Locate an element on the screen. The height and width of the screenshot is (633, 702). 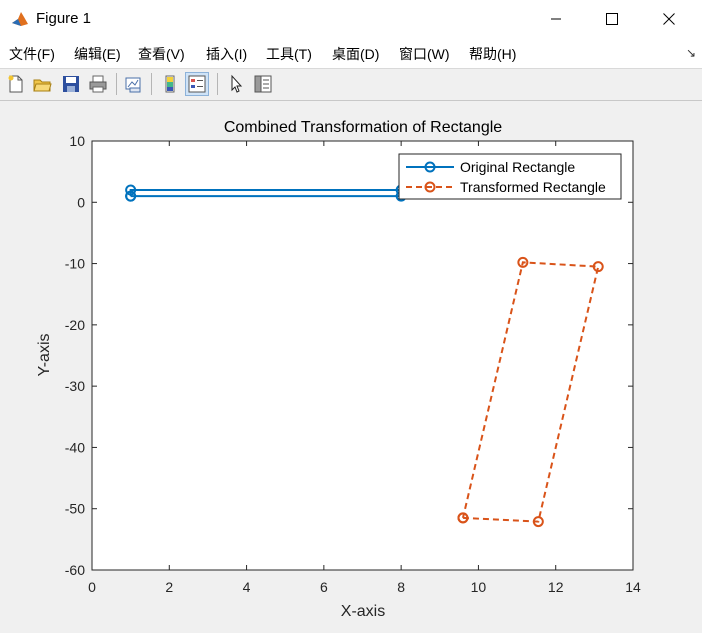
x-tick-label: 6 is located at coordinates (324, 587).